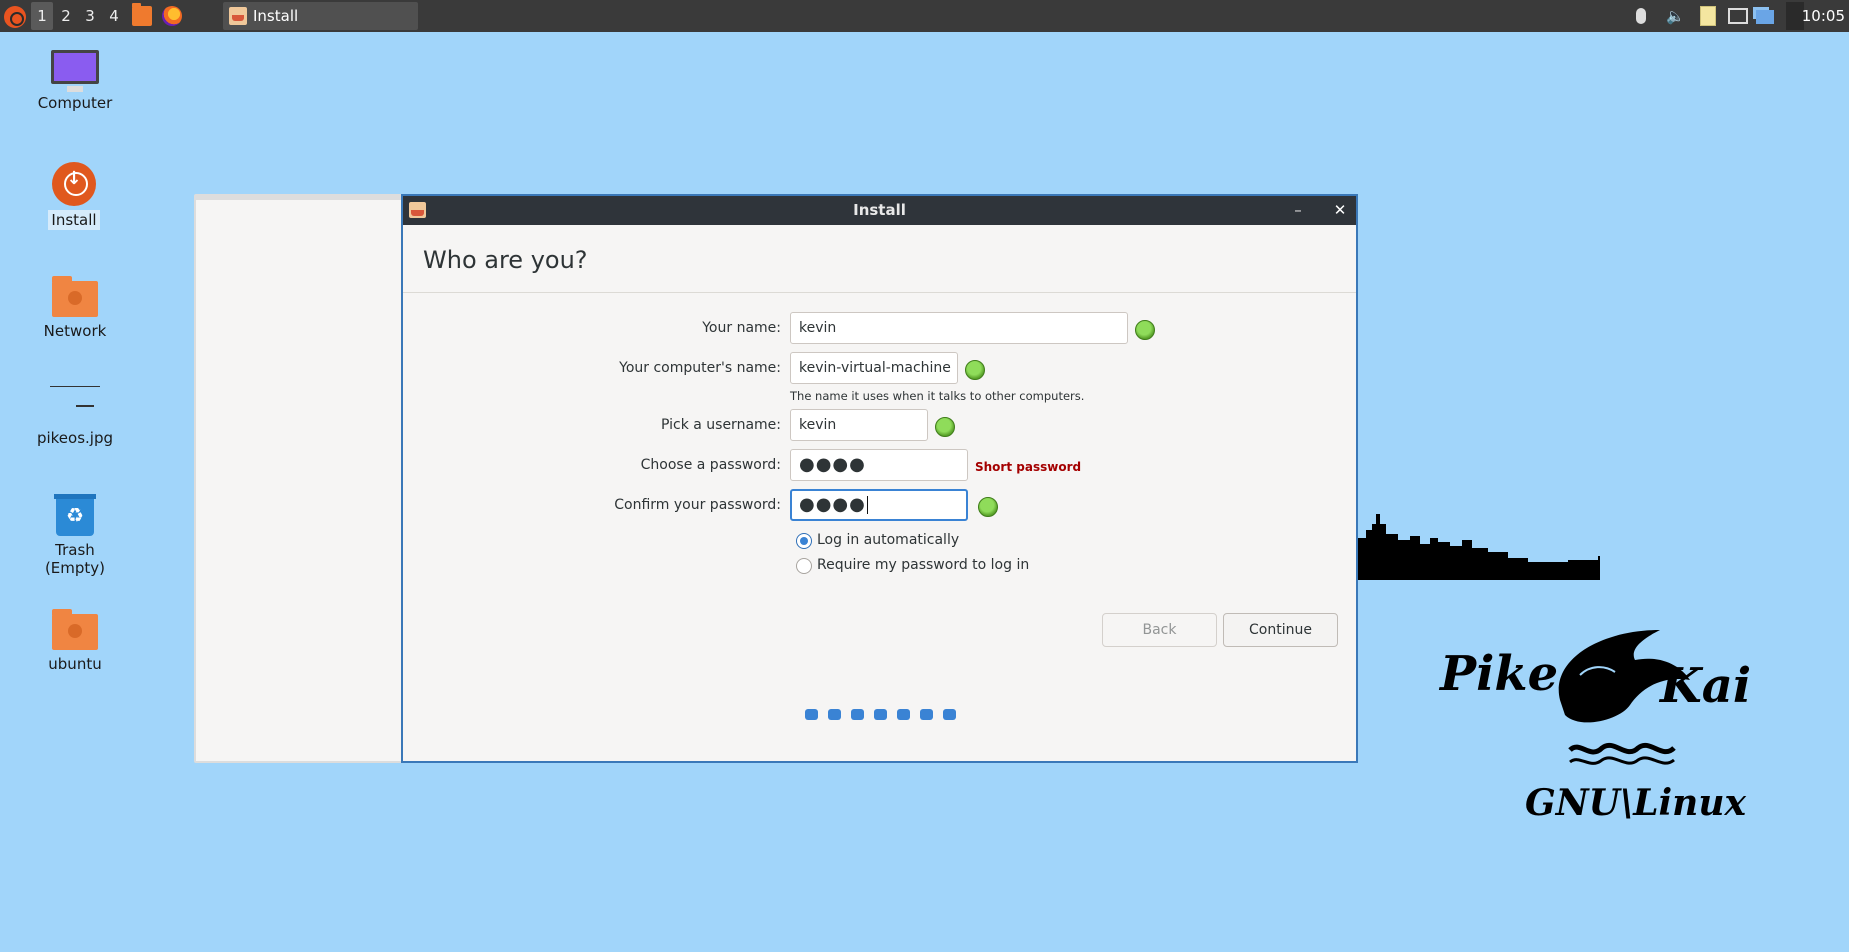 The image size is (1849, 952). Describe the element at coordinates (74, 184) in the screenshot. I see `install-icon` at that location.